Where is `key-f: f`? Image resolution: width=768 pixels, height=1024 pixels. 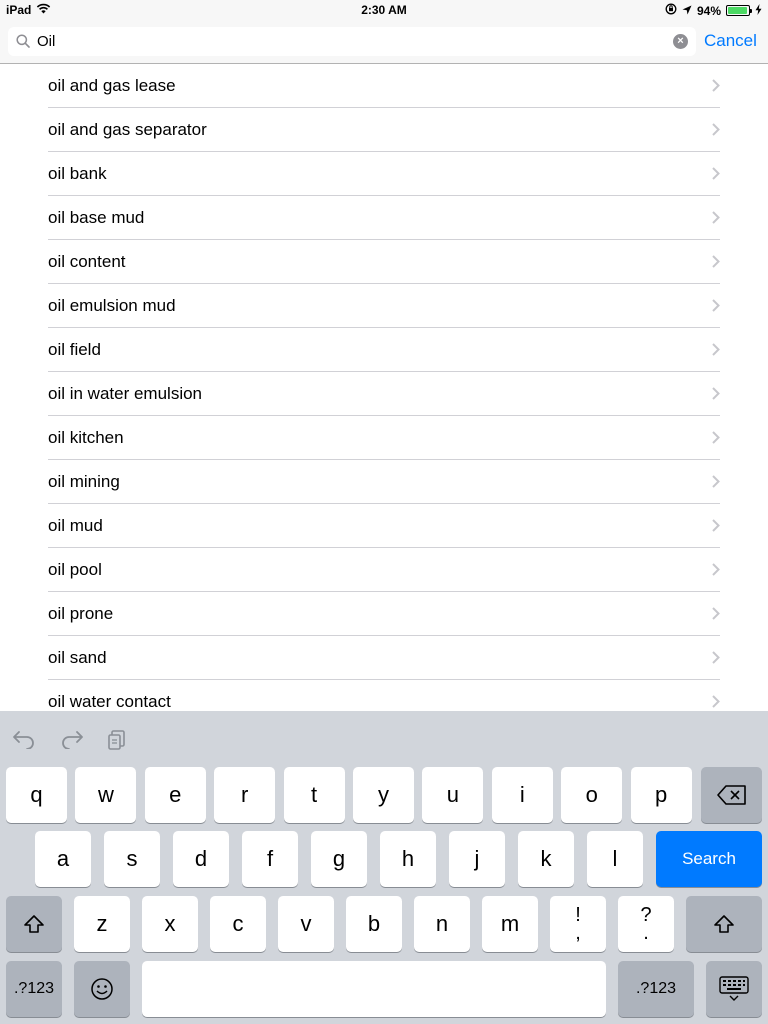 key-f: f is located at coordinates (270, 859).